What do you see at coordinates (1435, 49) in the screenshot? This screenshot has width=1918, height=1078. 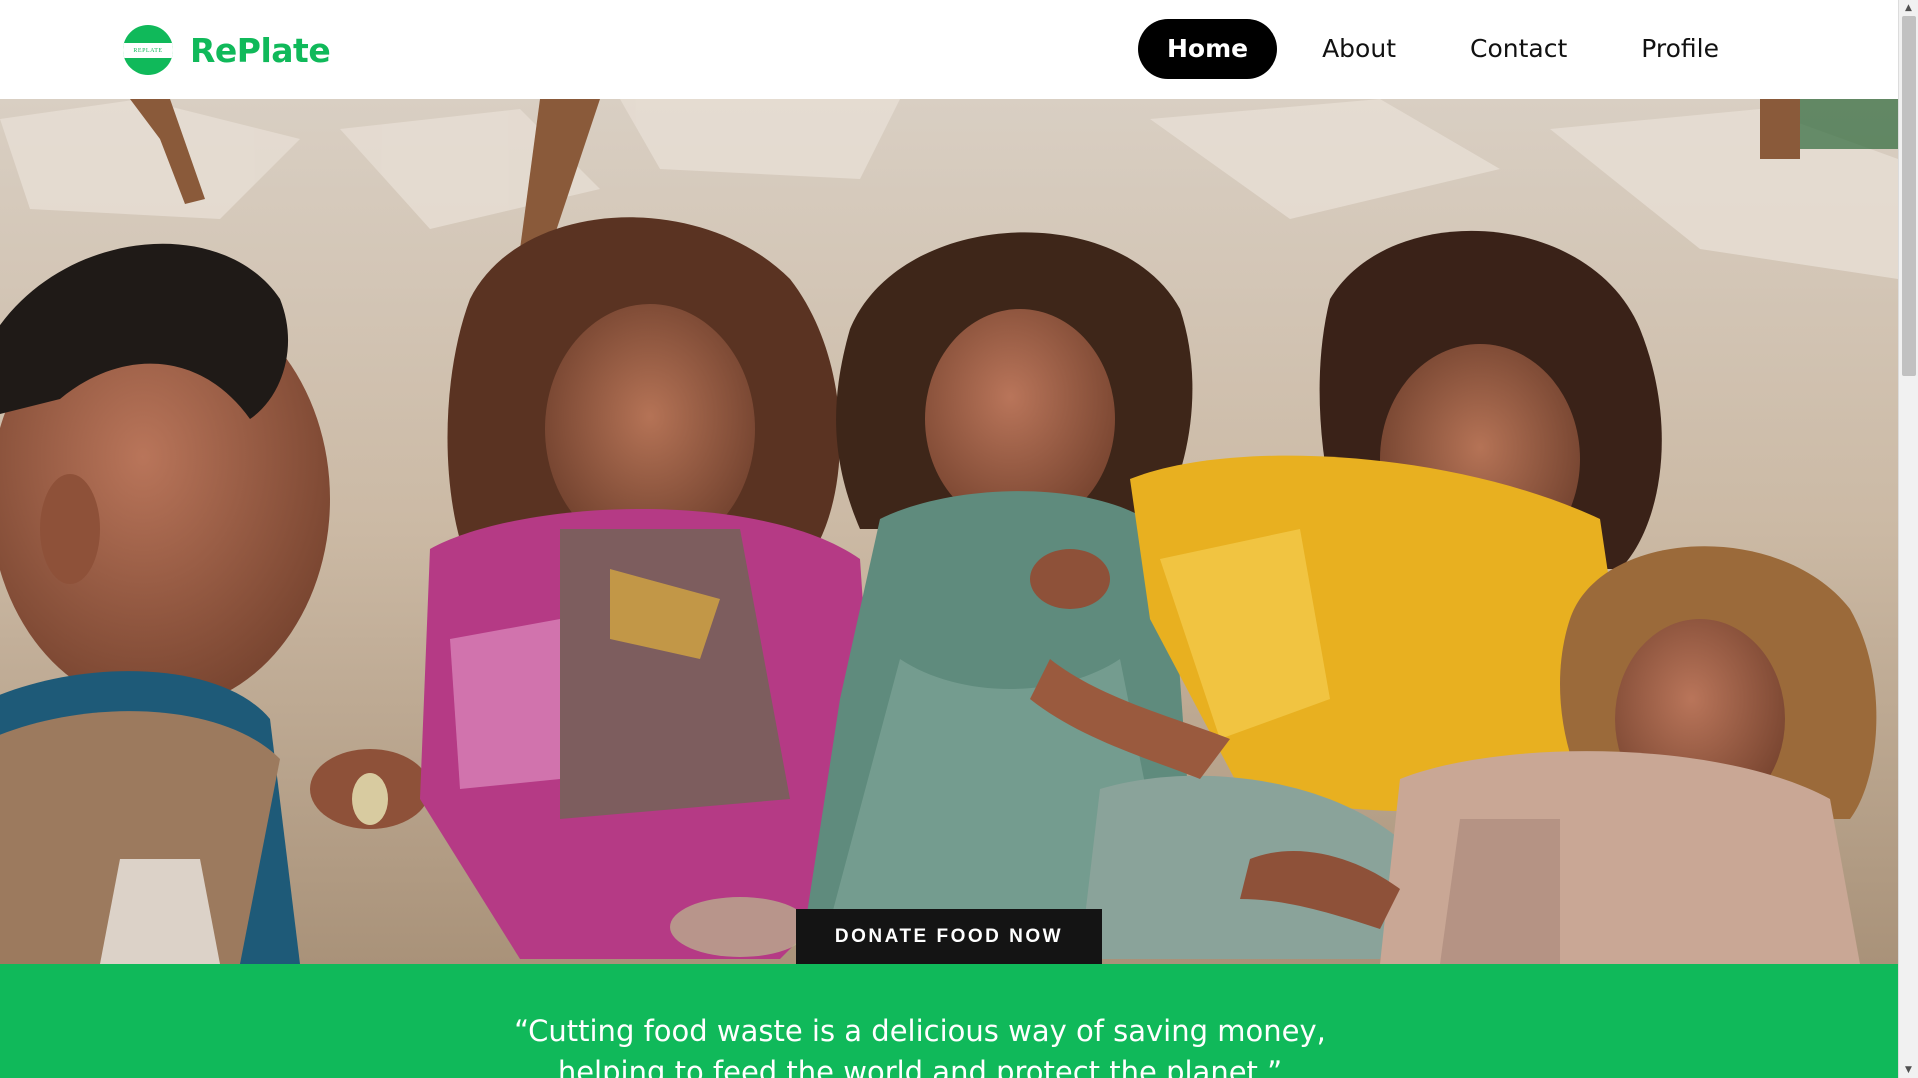 I see `main-nav: Home About Contact Profile` at bounding box center [1435, 49].